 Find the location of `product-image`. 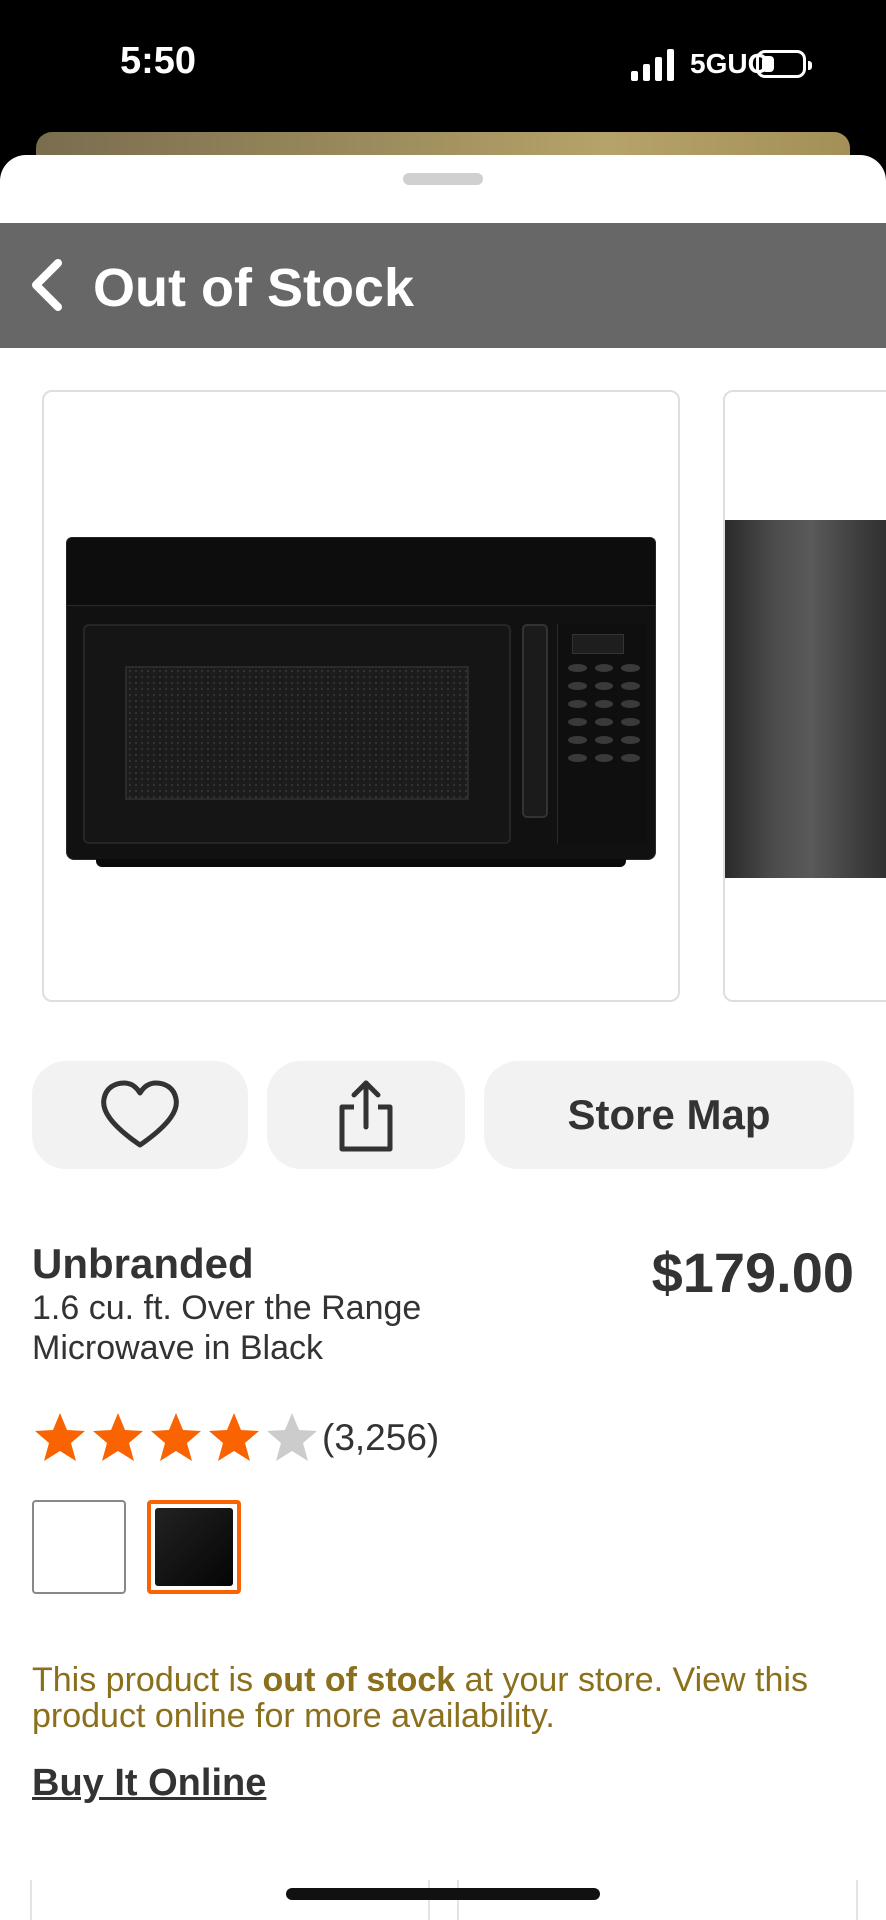

product-image is located at coordinates (361, 702).